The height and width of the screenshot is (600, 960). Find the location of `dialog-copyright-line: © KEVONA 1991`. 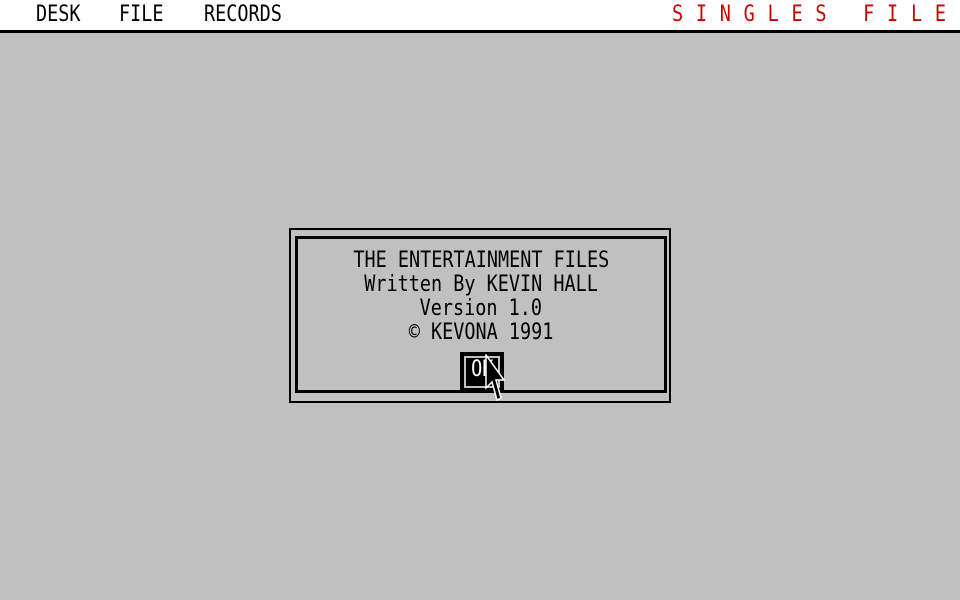

dialog-copyright-line: © KEVONA 1991 is located at coordinates (481, 333).